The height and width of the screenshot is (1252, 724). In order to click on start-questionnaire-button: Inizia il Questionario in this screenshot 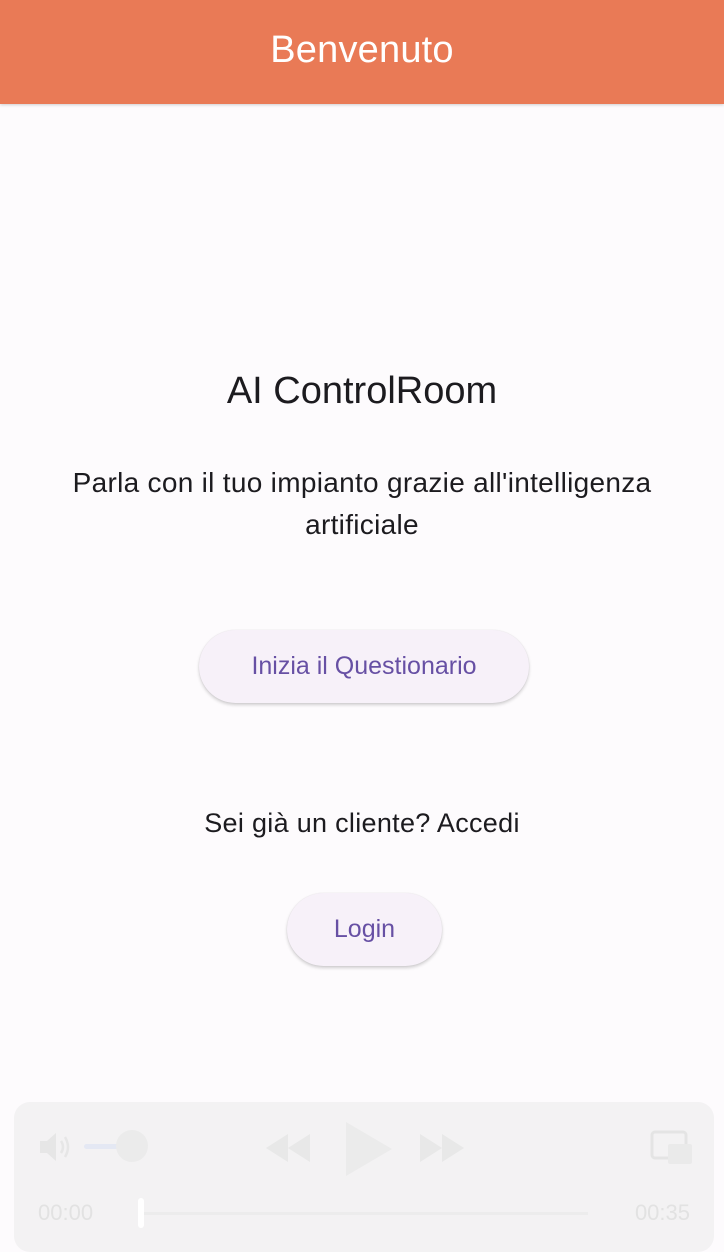, I will do `click(364, 666)`.